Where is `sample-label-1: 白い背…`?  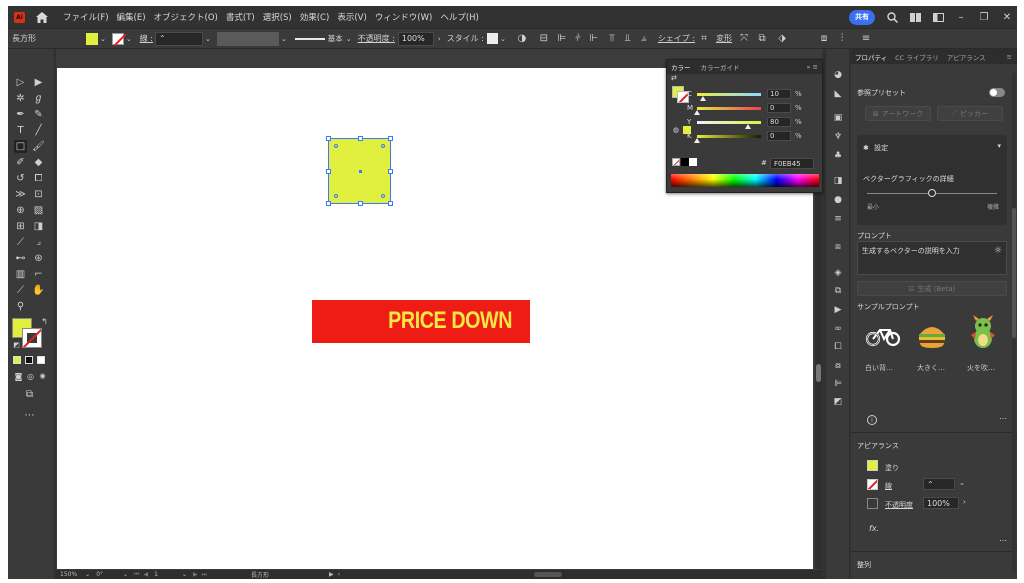
sample-label-1: 白い背… is located at coordinates (879, 368).